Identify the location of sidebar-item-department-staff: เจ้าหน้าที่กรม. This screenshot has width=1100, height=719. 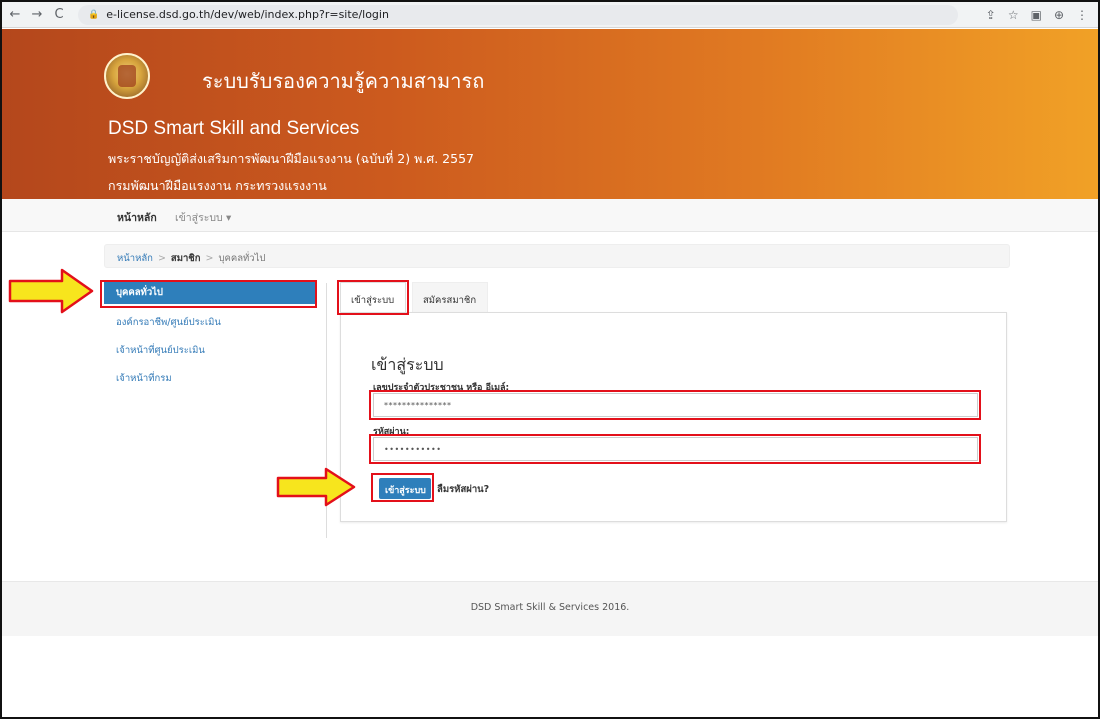
(210, 377).